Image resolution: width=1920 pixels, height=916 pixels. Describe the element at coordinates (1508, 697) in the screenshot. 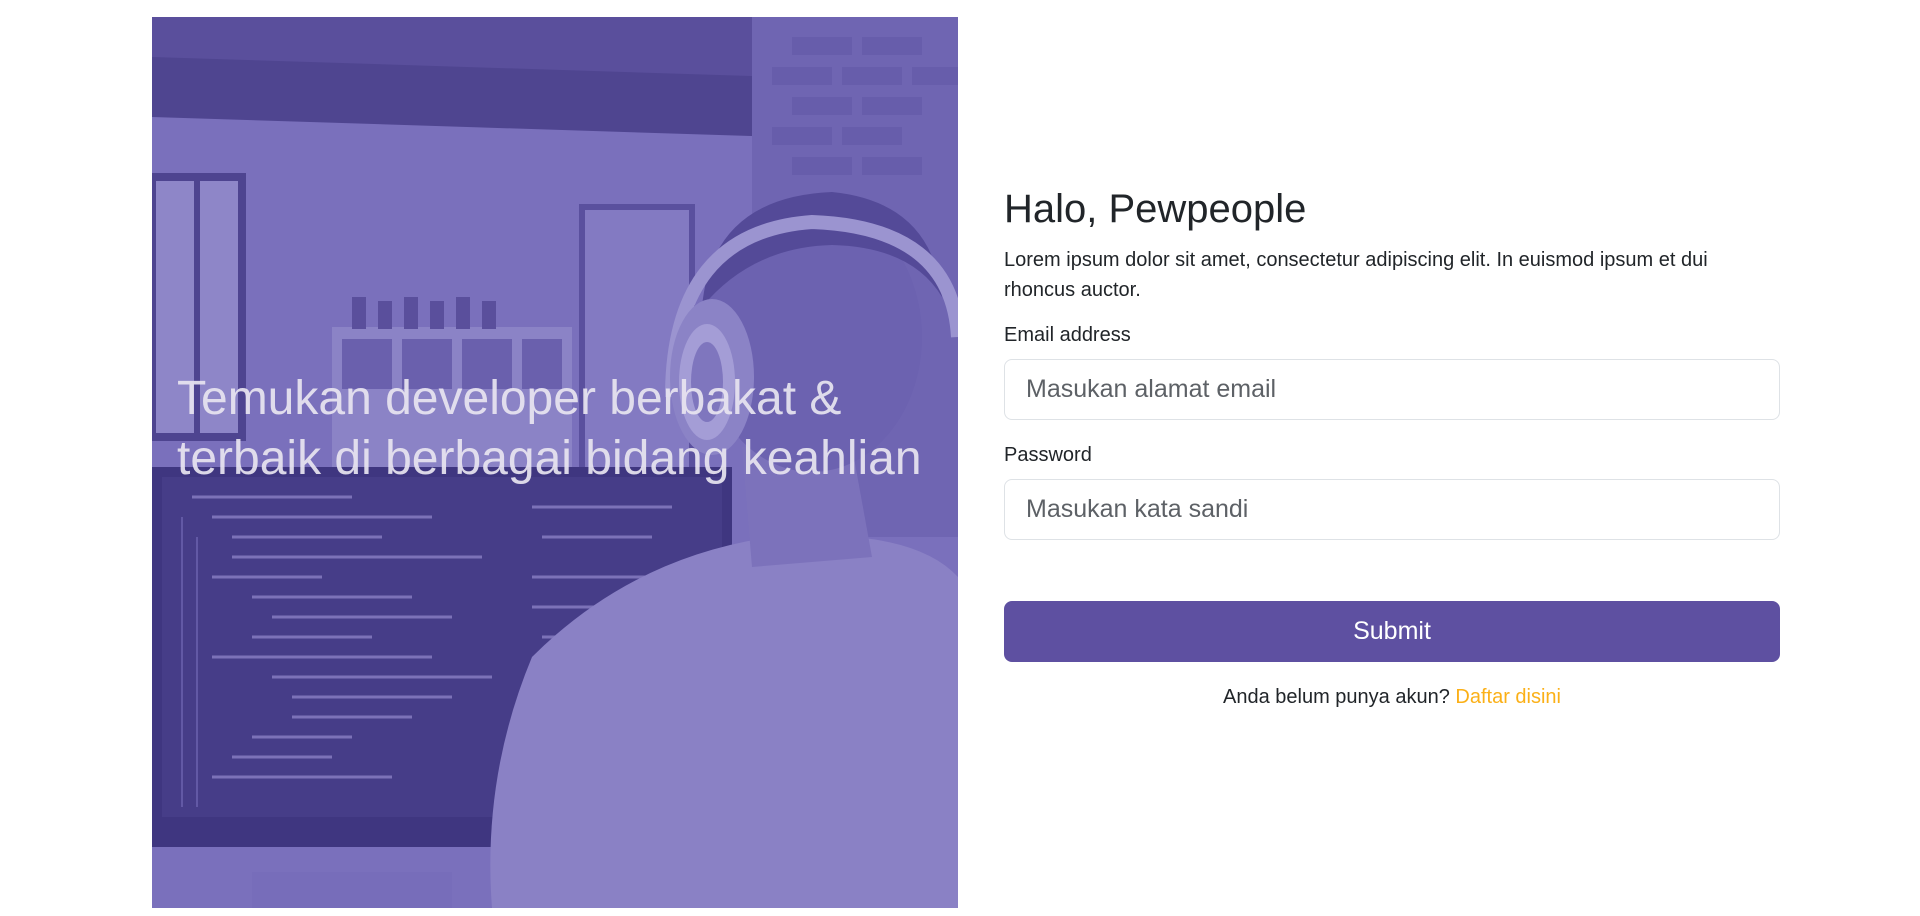

I see `signup-link: Daftar disini` at that location.